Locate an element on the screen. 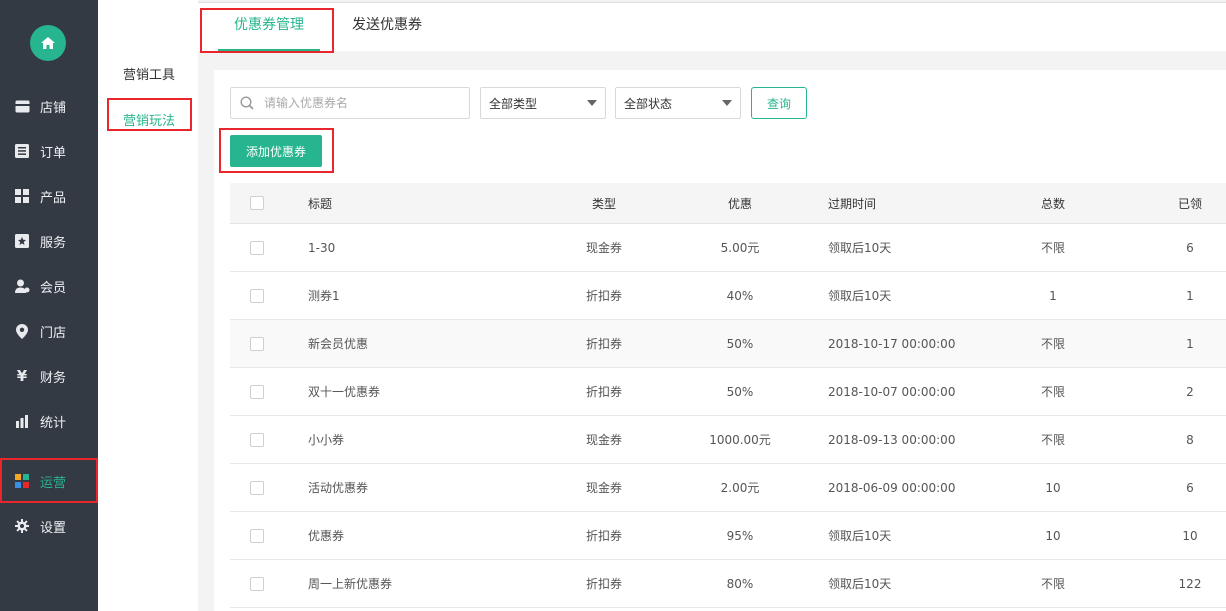 Image resolution: width=1226 pixels, height=611 pixels. type-select: 全部类型 is located at coordinates (543, 103).